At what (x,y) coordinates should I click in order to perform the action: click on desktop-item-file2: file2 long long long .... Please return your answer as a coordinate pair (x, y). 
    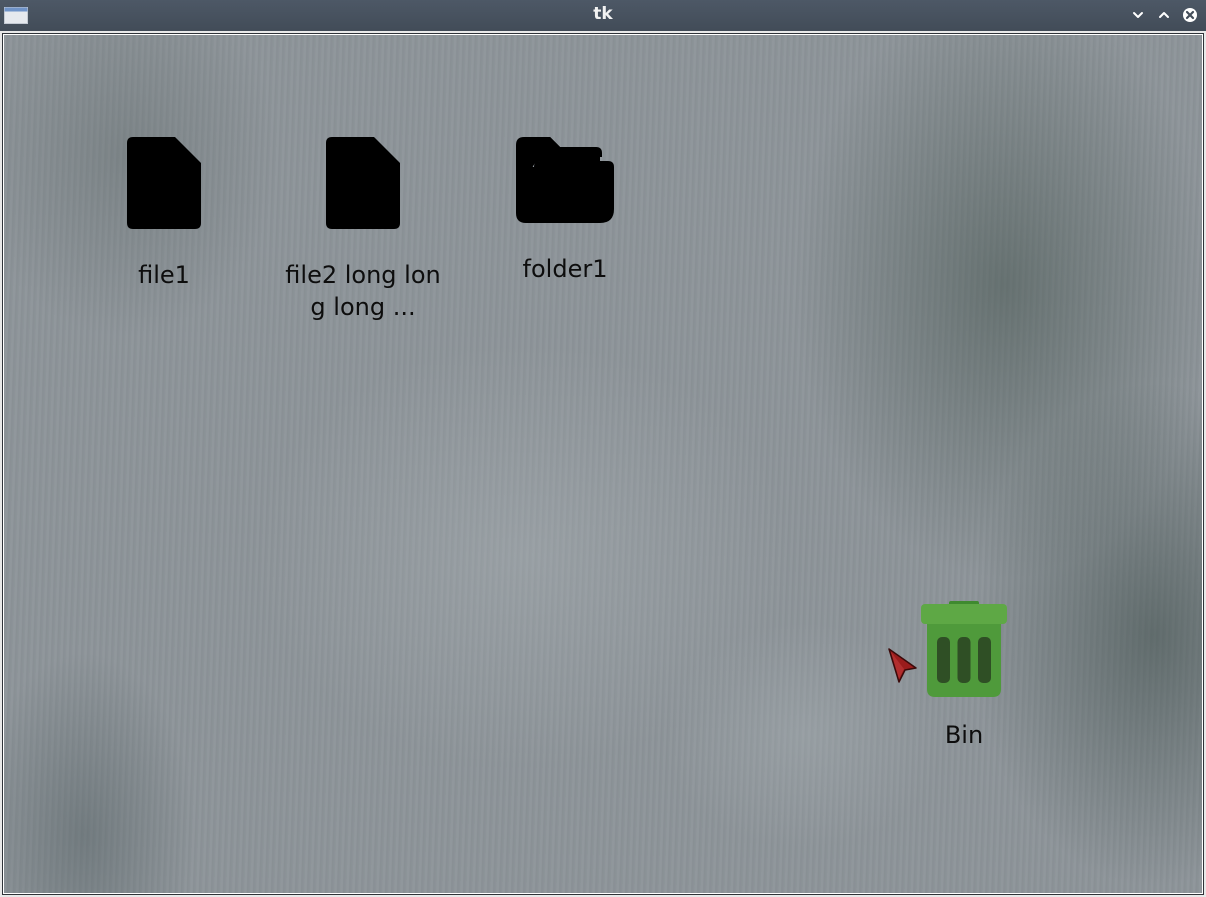
    Looking at the image, I should click on (363, 230).